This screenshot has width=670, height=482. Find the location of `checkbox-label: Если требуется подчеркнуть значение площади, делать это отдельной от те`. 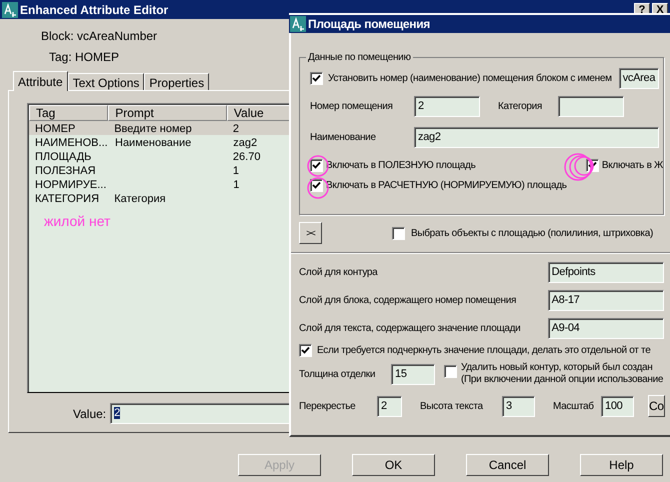

checkbox-label: Если требуется подчеркнуть значение площади, делать это отдельной от те is located at coordinates (483, 351).